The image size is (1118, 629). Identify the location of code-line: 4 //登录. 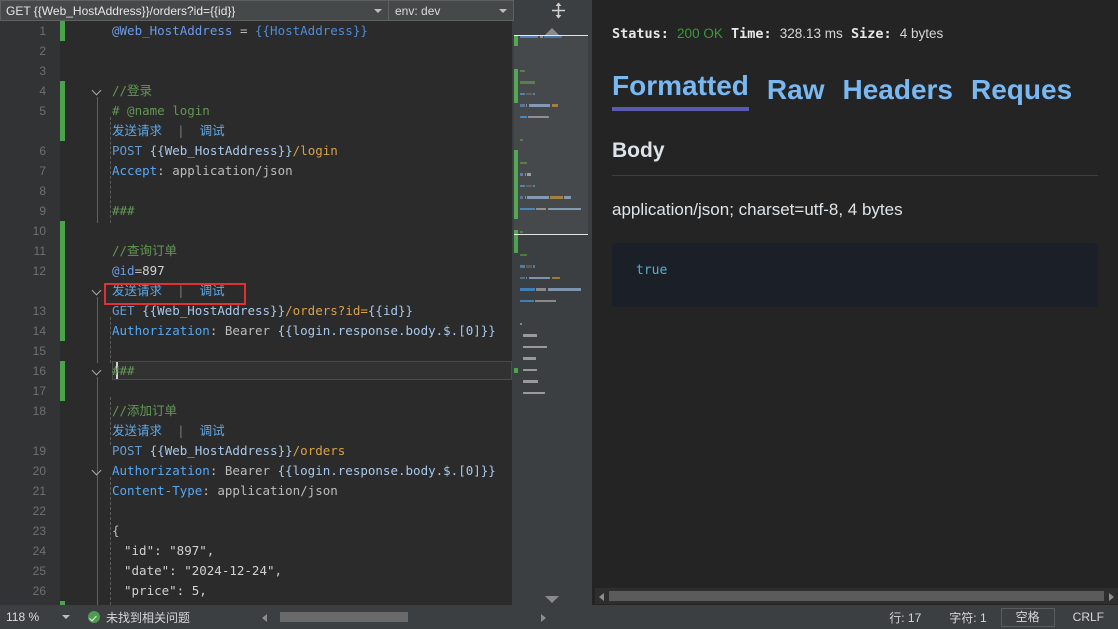
(256, 91).